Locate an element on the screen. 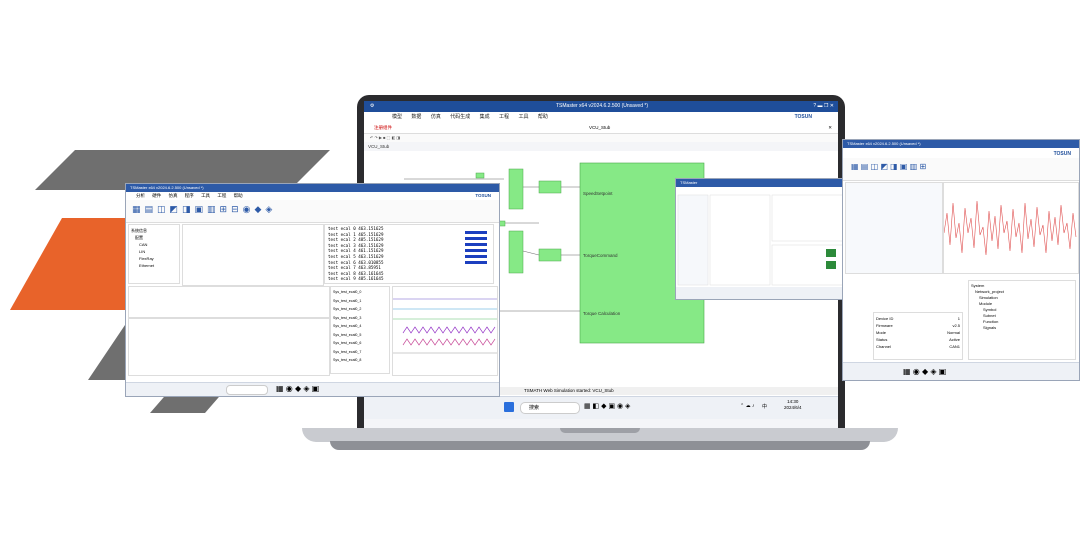 The image size is (1080, 555). menu-item-project: 工程 is located at coordinates (504, 117).